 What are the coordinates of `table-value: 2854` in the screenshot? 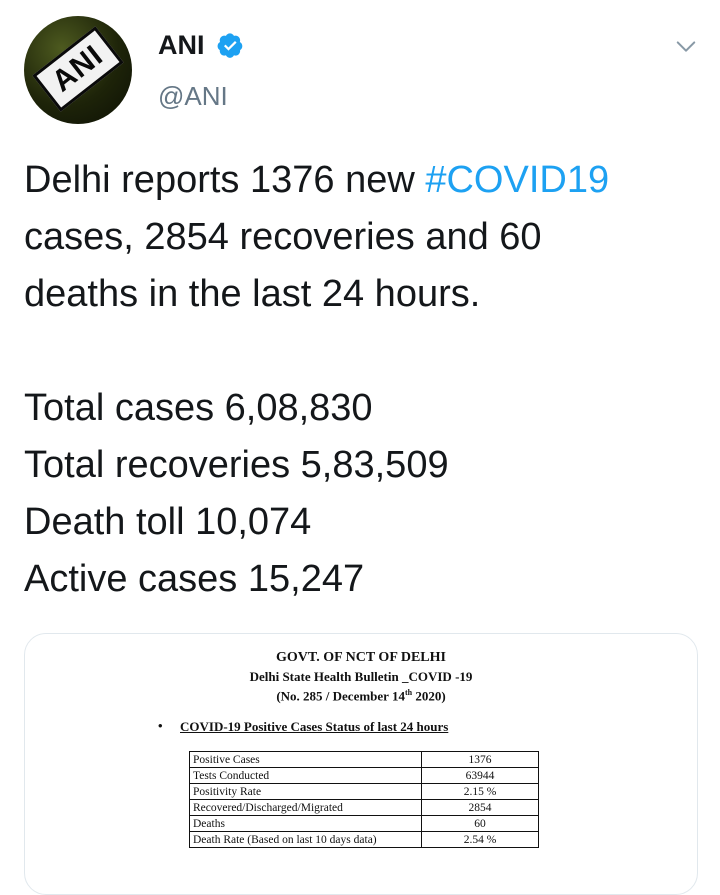 It's located at (480, 807).